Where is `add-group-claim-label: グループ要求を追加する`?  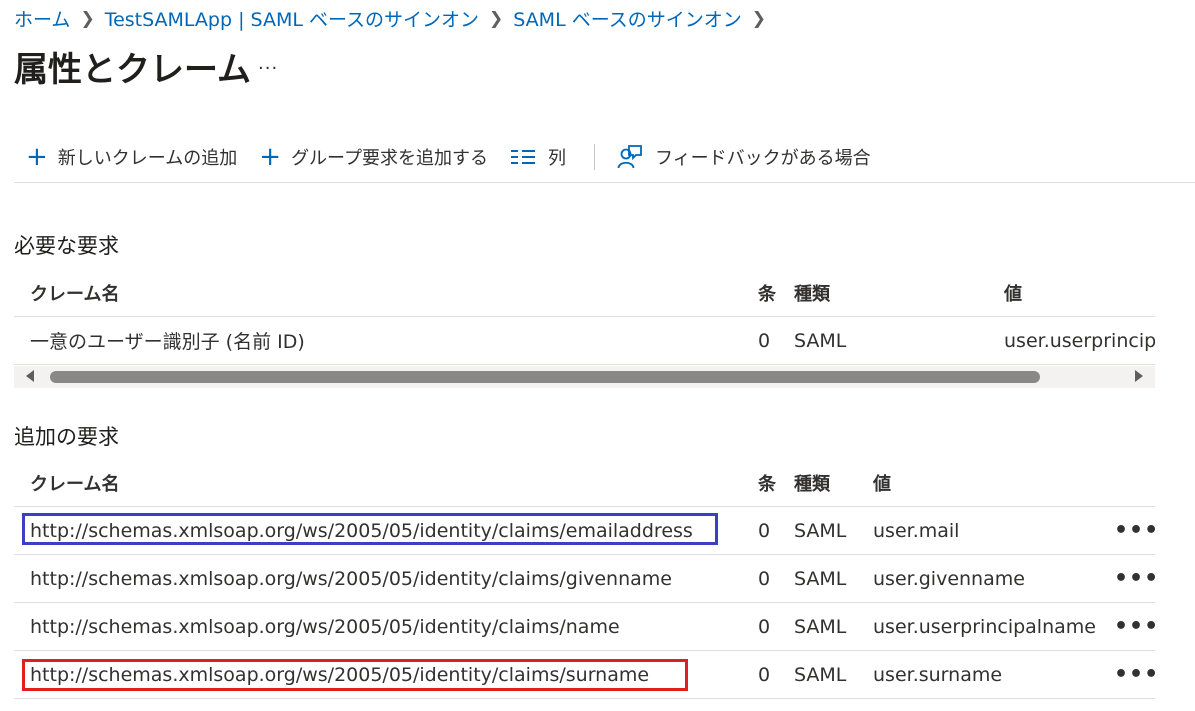
add-group-claim-label: グループ要求を追加する is located at coordinates (389, 158).